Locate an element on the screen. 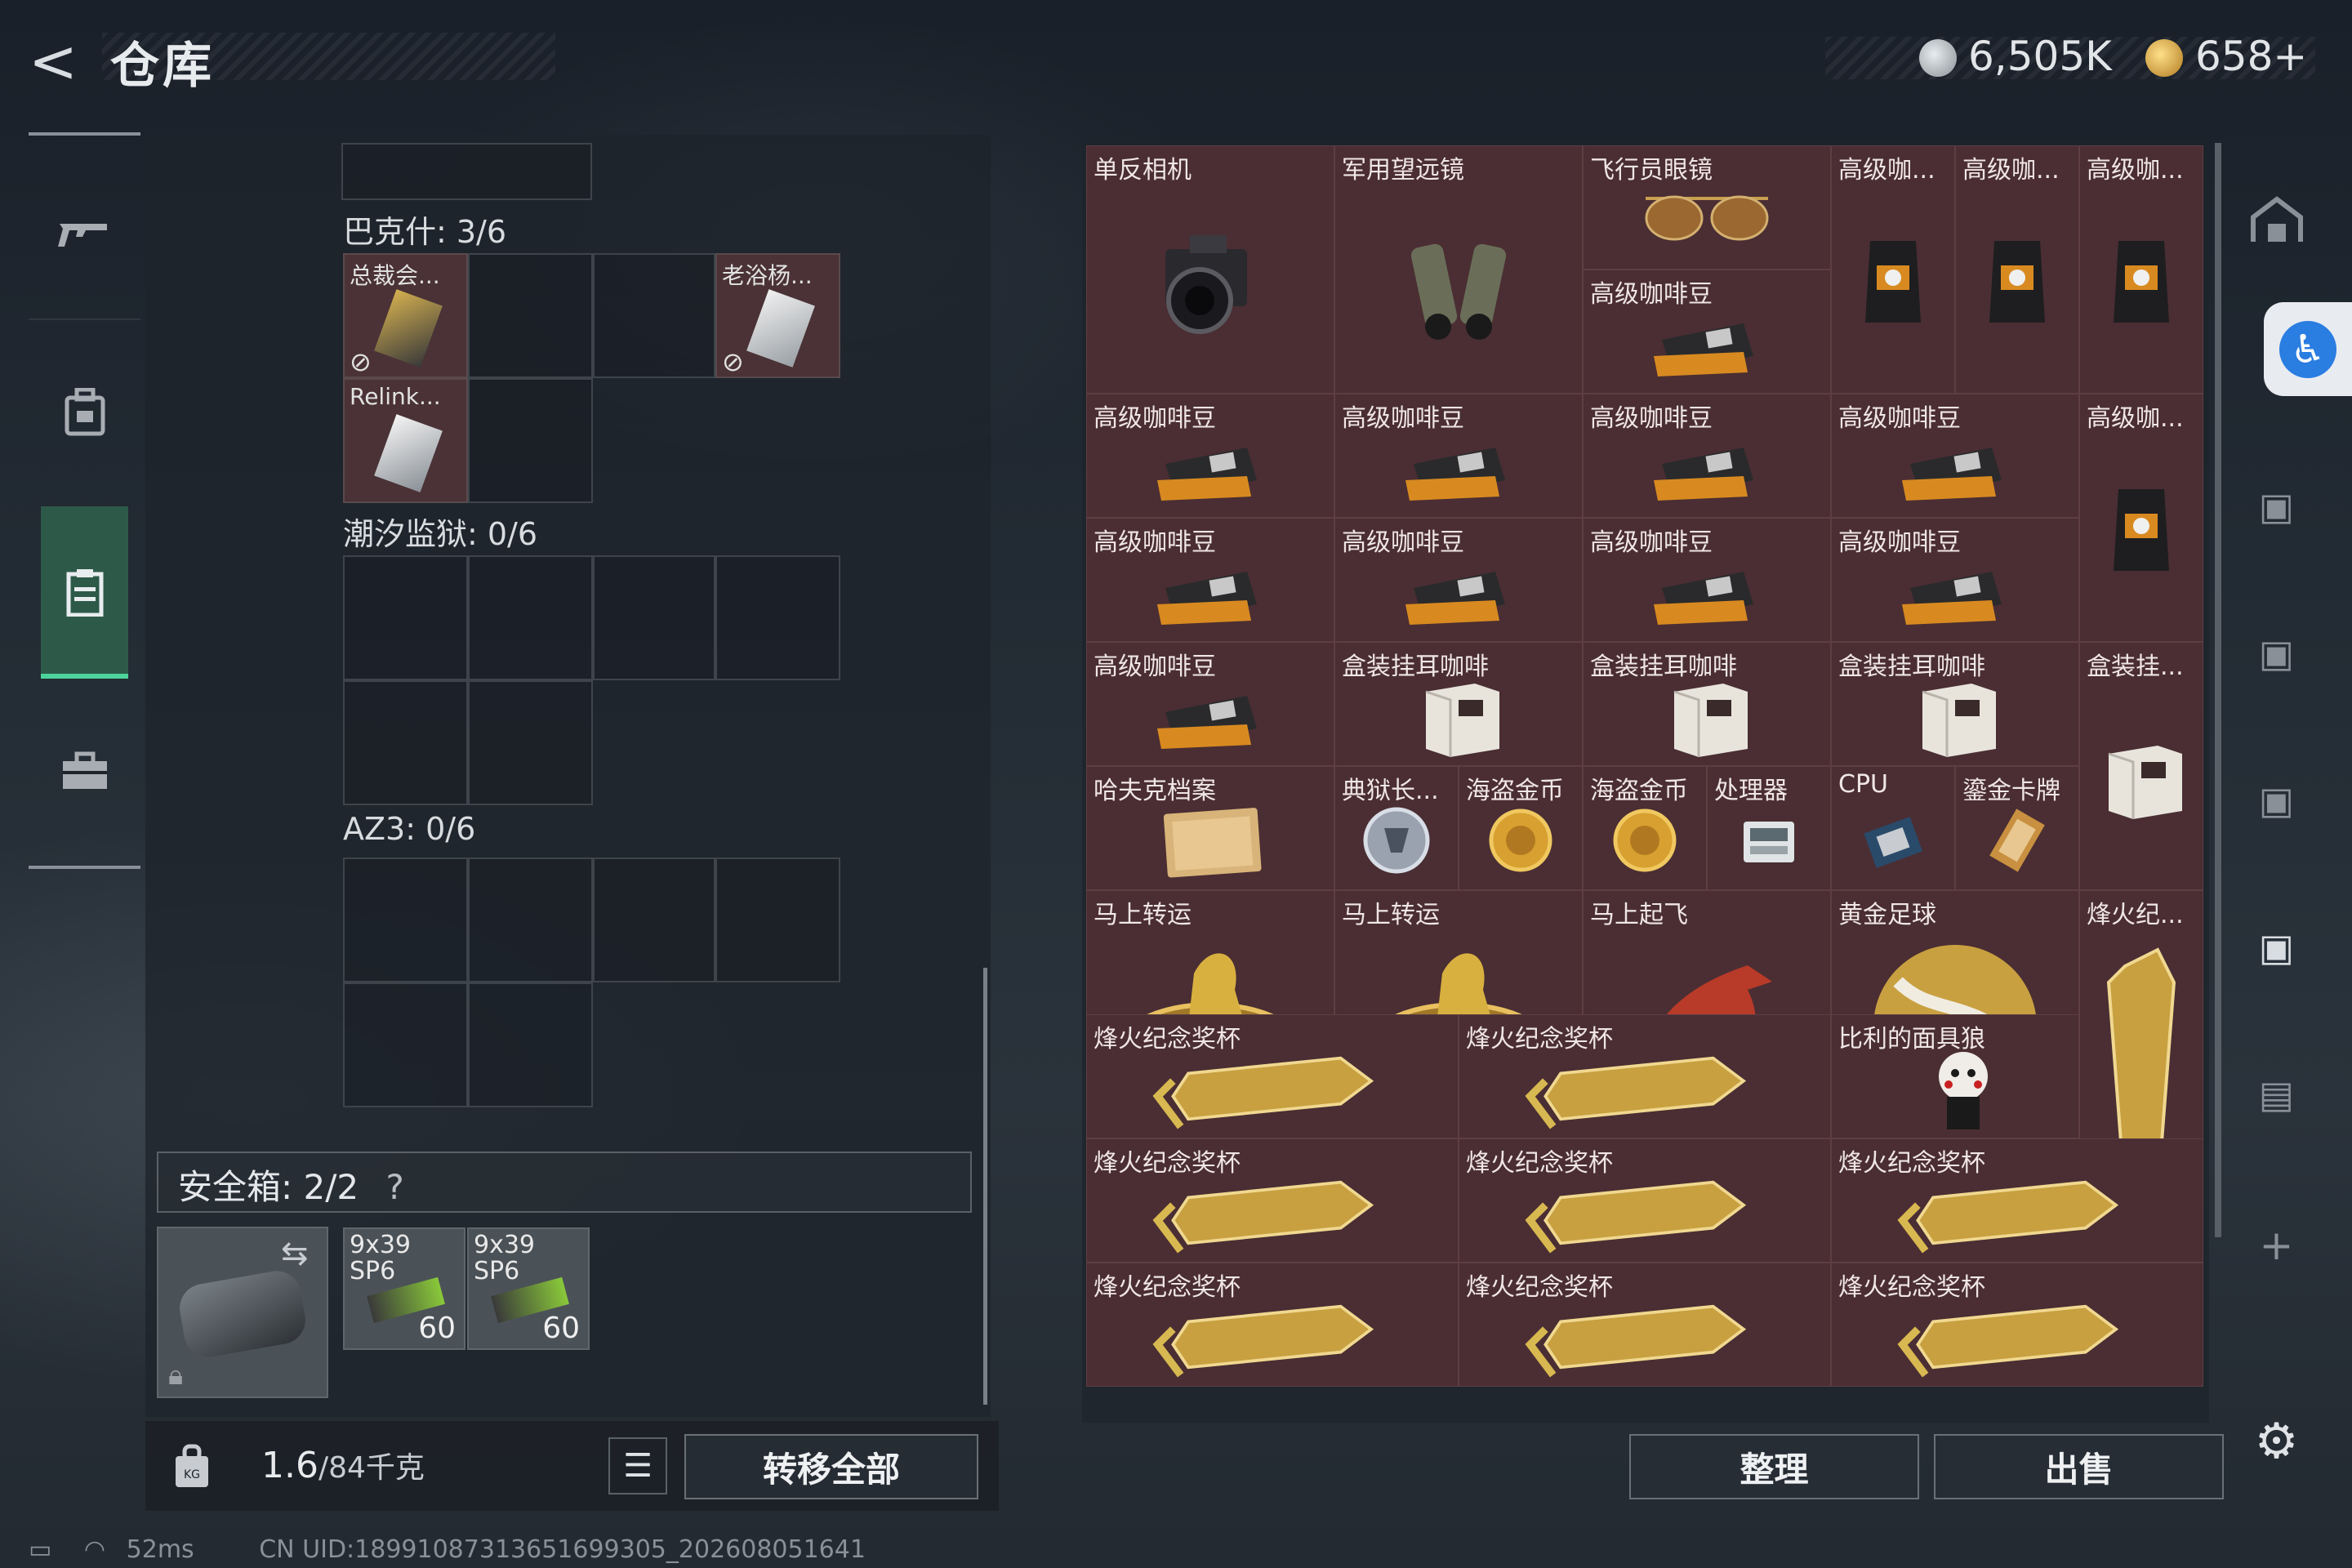  stash-item: 处理器 is located at coordinates (1769, 828).